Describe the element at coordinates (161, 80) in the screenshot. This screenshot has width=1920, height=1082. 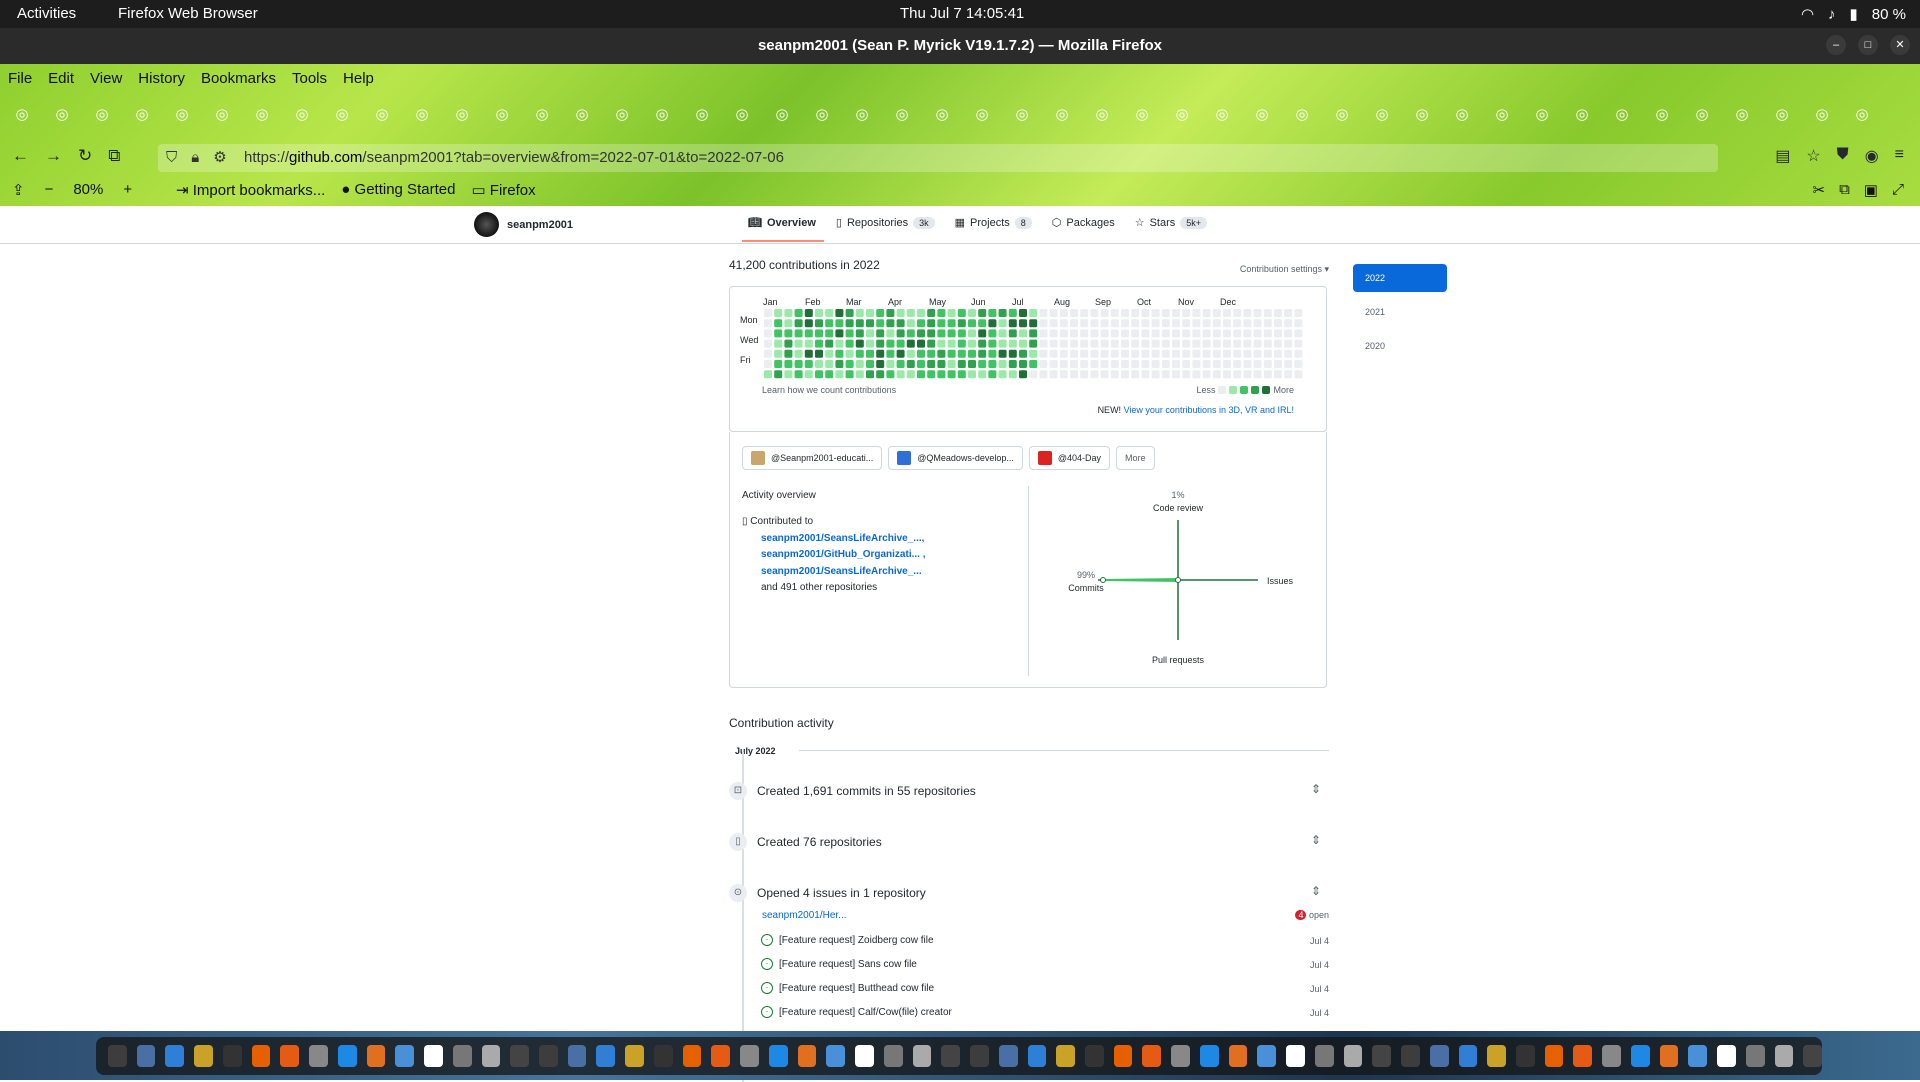
I see `menu-history: History` at that location.